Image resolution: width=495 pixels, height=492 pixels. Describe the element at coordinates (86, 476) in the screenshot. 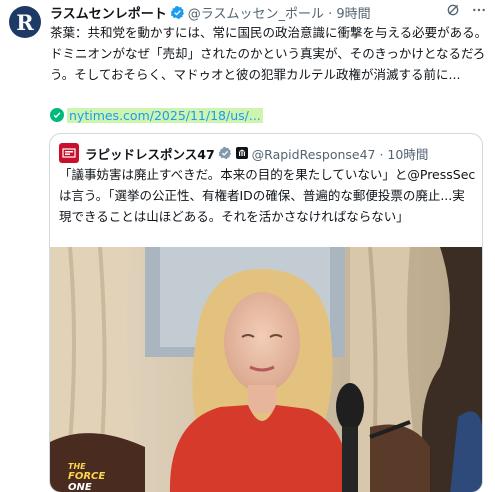

I see `svg-text: FORCE` at that location.